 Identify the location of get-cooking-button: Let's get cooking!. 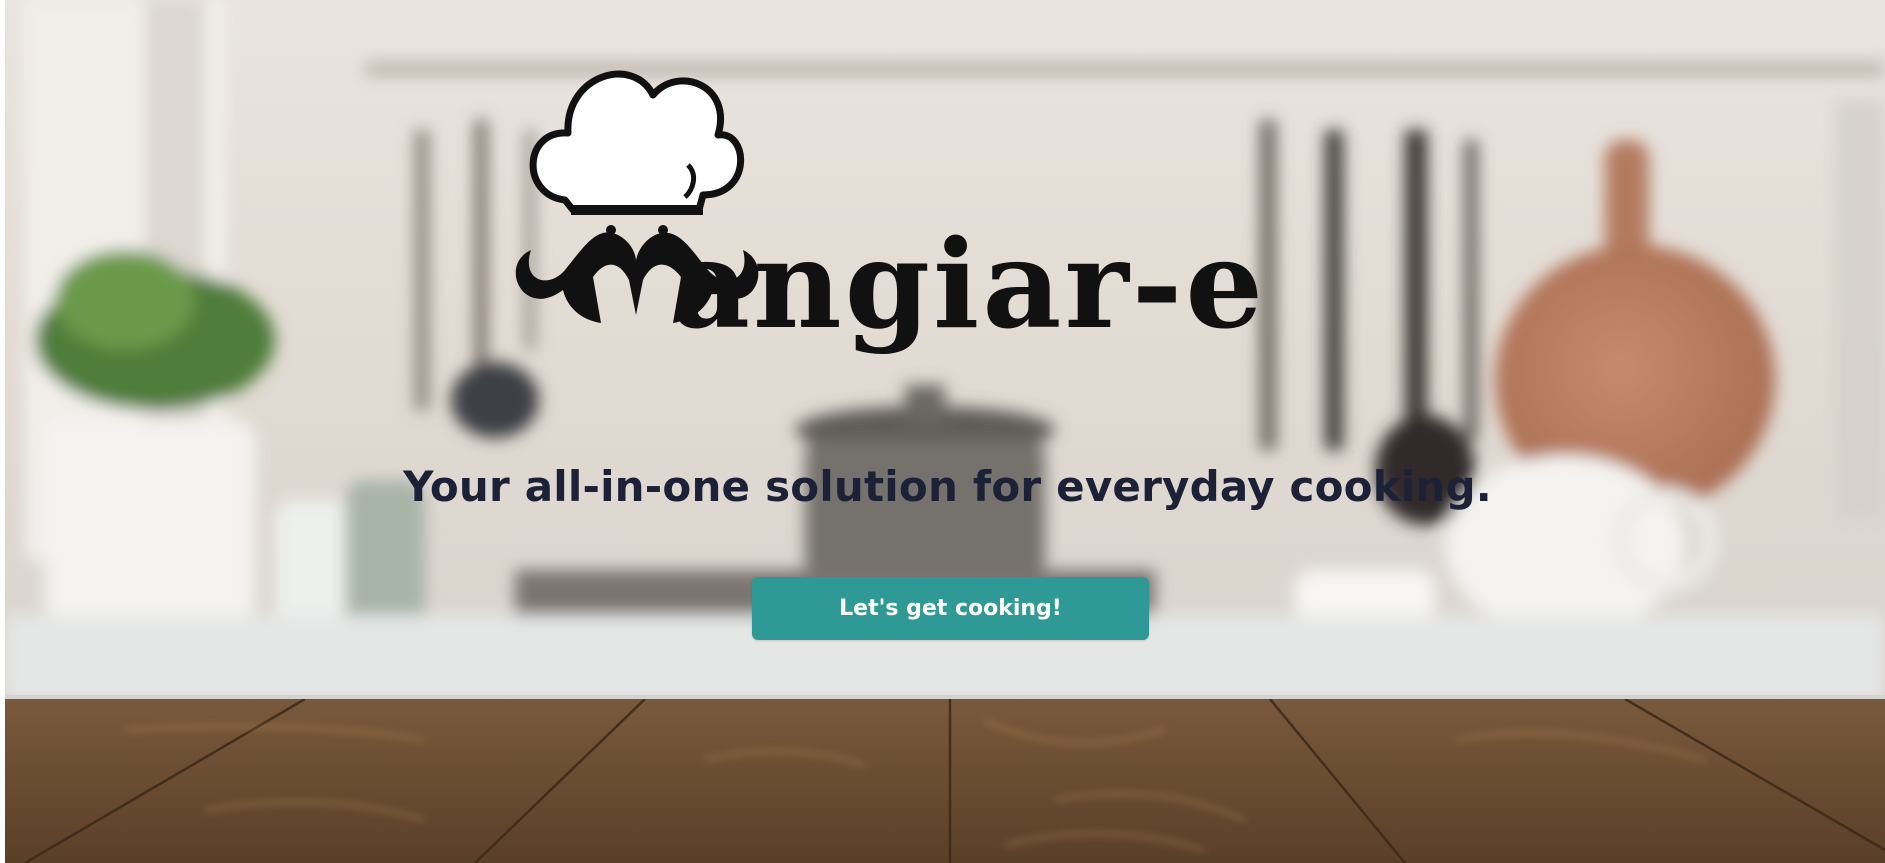
(950, 608).